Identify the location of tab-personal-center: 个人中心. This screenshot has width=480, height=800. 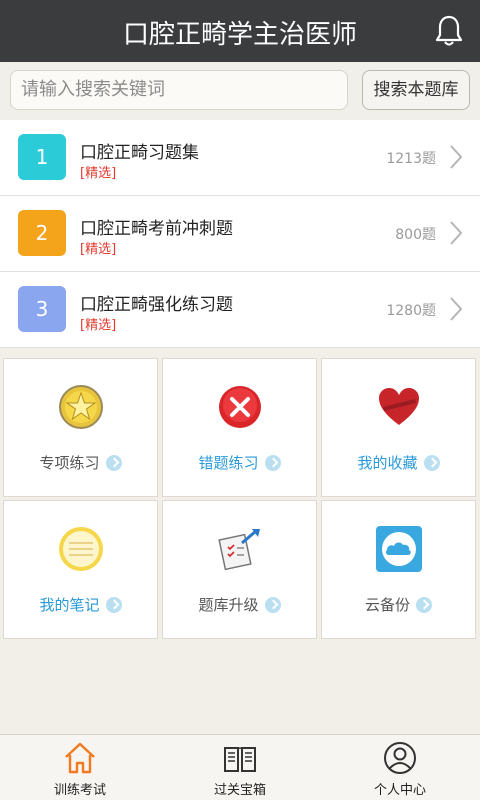
(400, 767).